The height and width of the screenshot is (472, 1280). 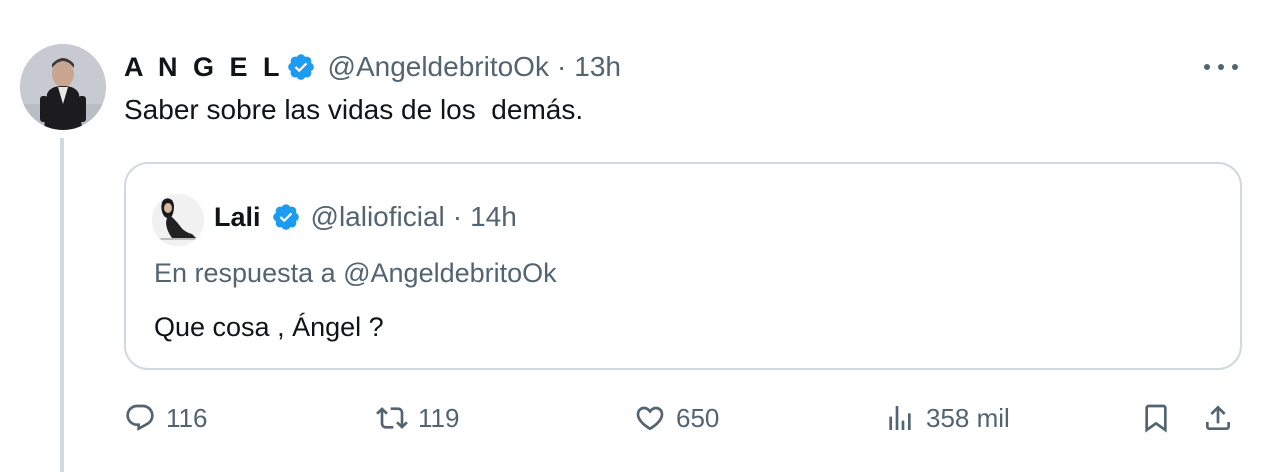 What do you see at coordinates (698, 417) in the screenshot?
I see `like-count: 650` at bounding box center [698, 417].